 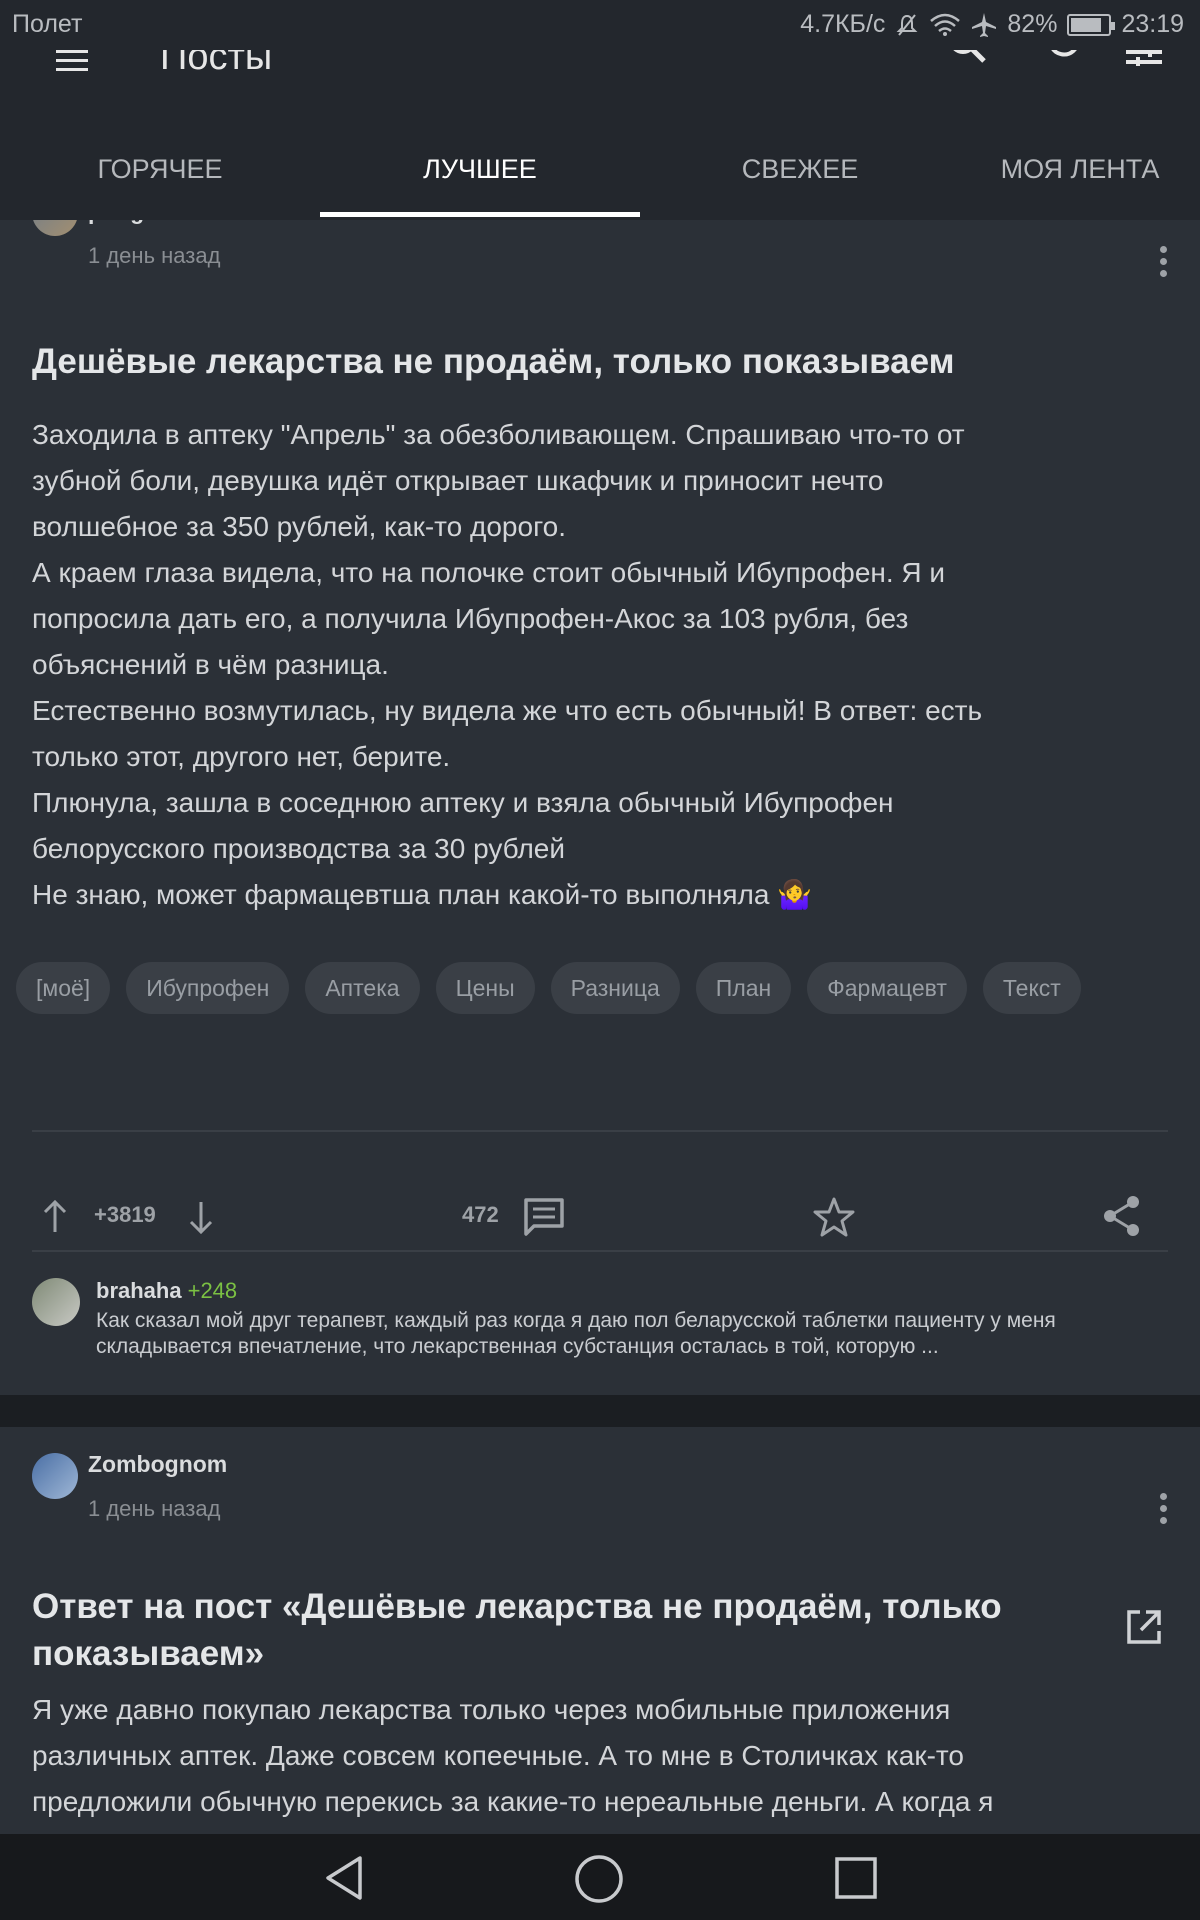 I want to click on star-icon, so click(x=834, y=1217).